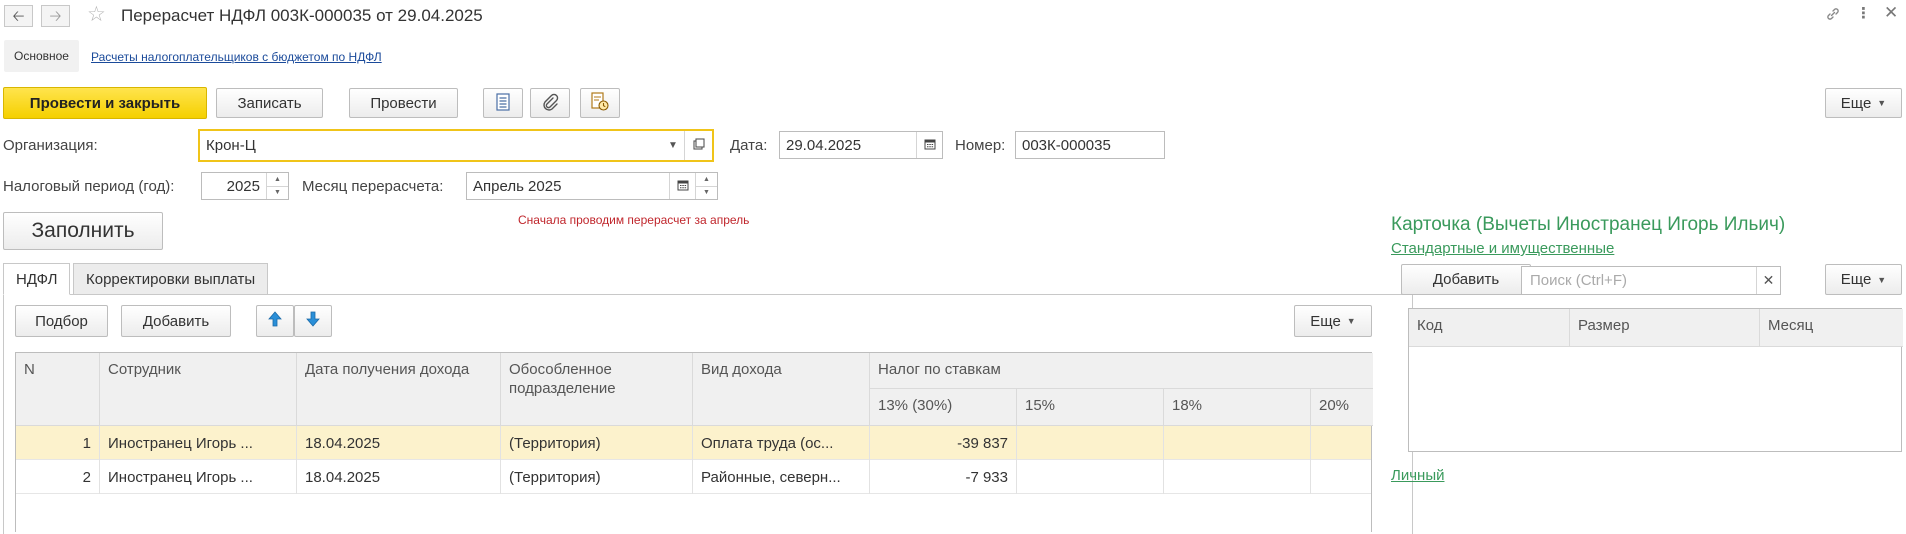 This screenshot has height=534, width=1906. What do you see at coordinates (456, 145) in the screenshot?
I see `organization-field: Крон-Ц ▼` at bounding box center [456, 145].